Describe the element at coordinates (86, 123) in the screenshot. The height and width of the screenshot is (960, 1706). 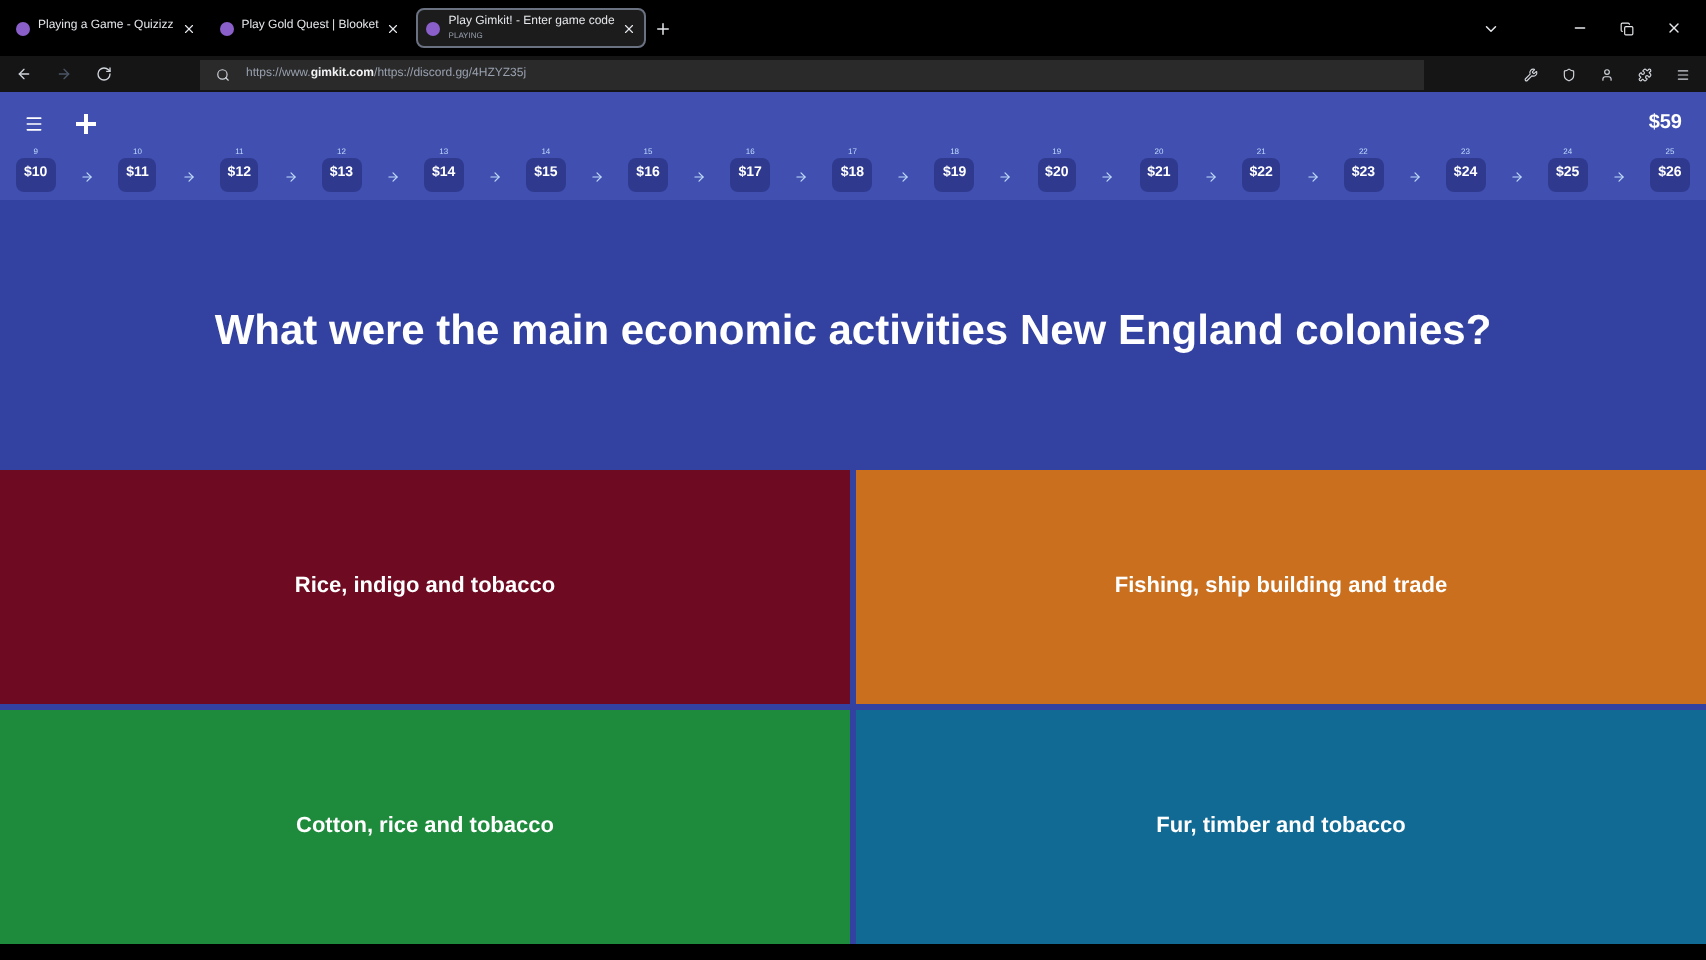
I see `plus-shape-icon` at that location.